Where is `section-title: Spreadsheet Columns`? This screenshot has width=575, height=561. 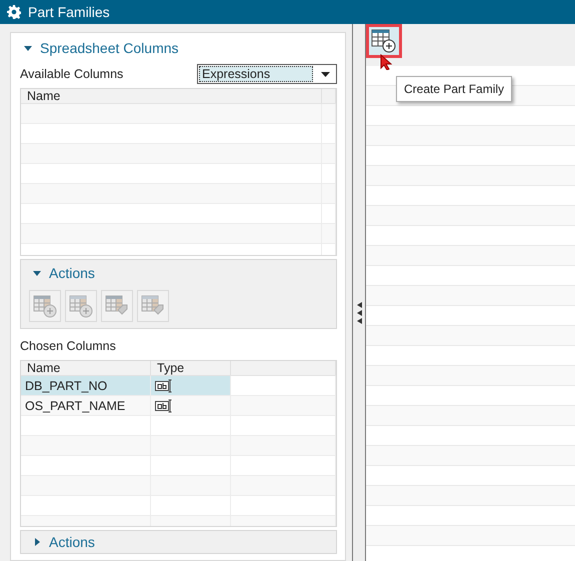
section-title: Spreadsheet Columns is located at coordinates (109, 48).